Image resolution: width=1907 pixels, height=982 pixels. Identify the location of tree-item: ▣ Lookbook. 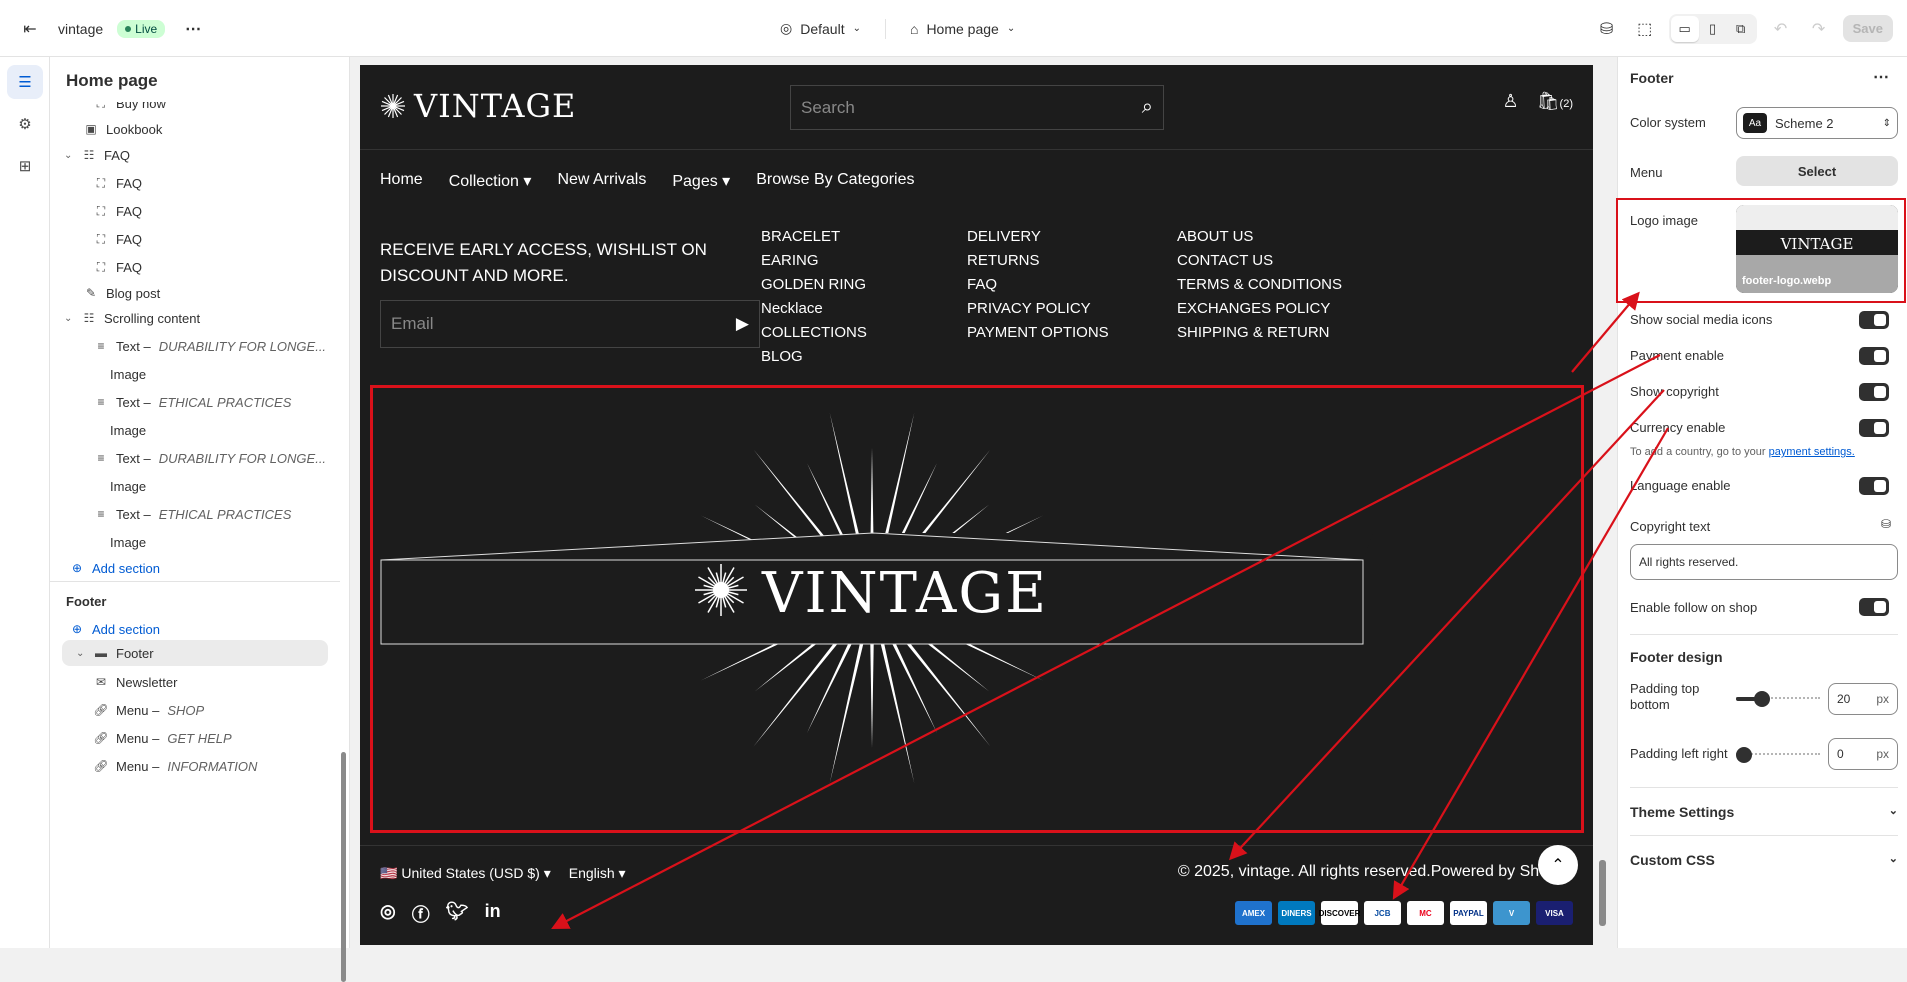
(189, 129).